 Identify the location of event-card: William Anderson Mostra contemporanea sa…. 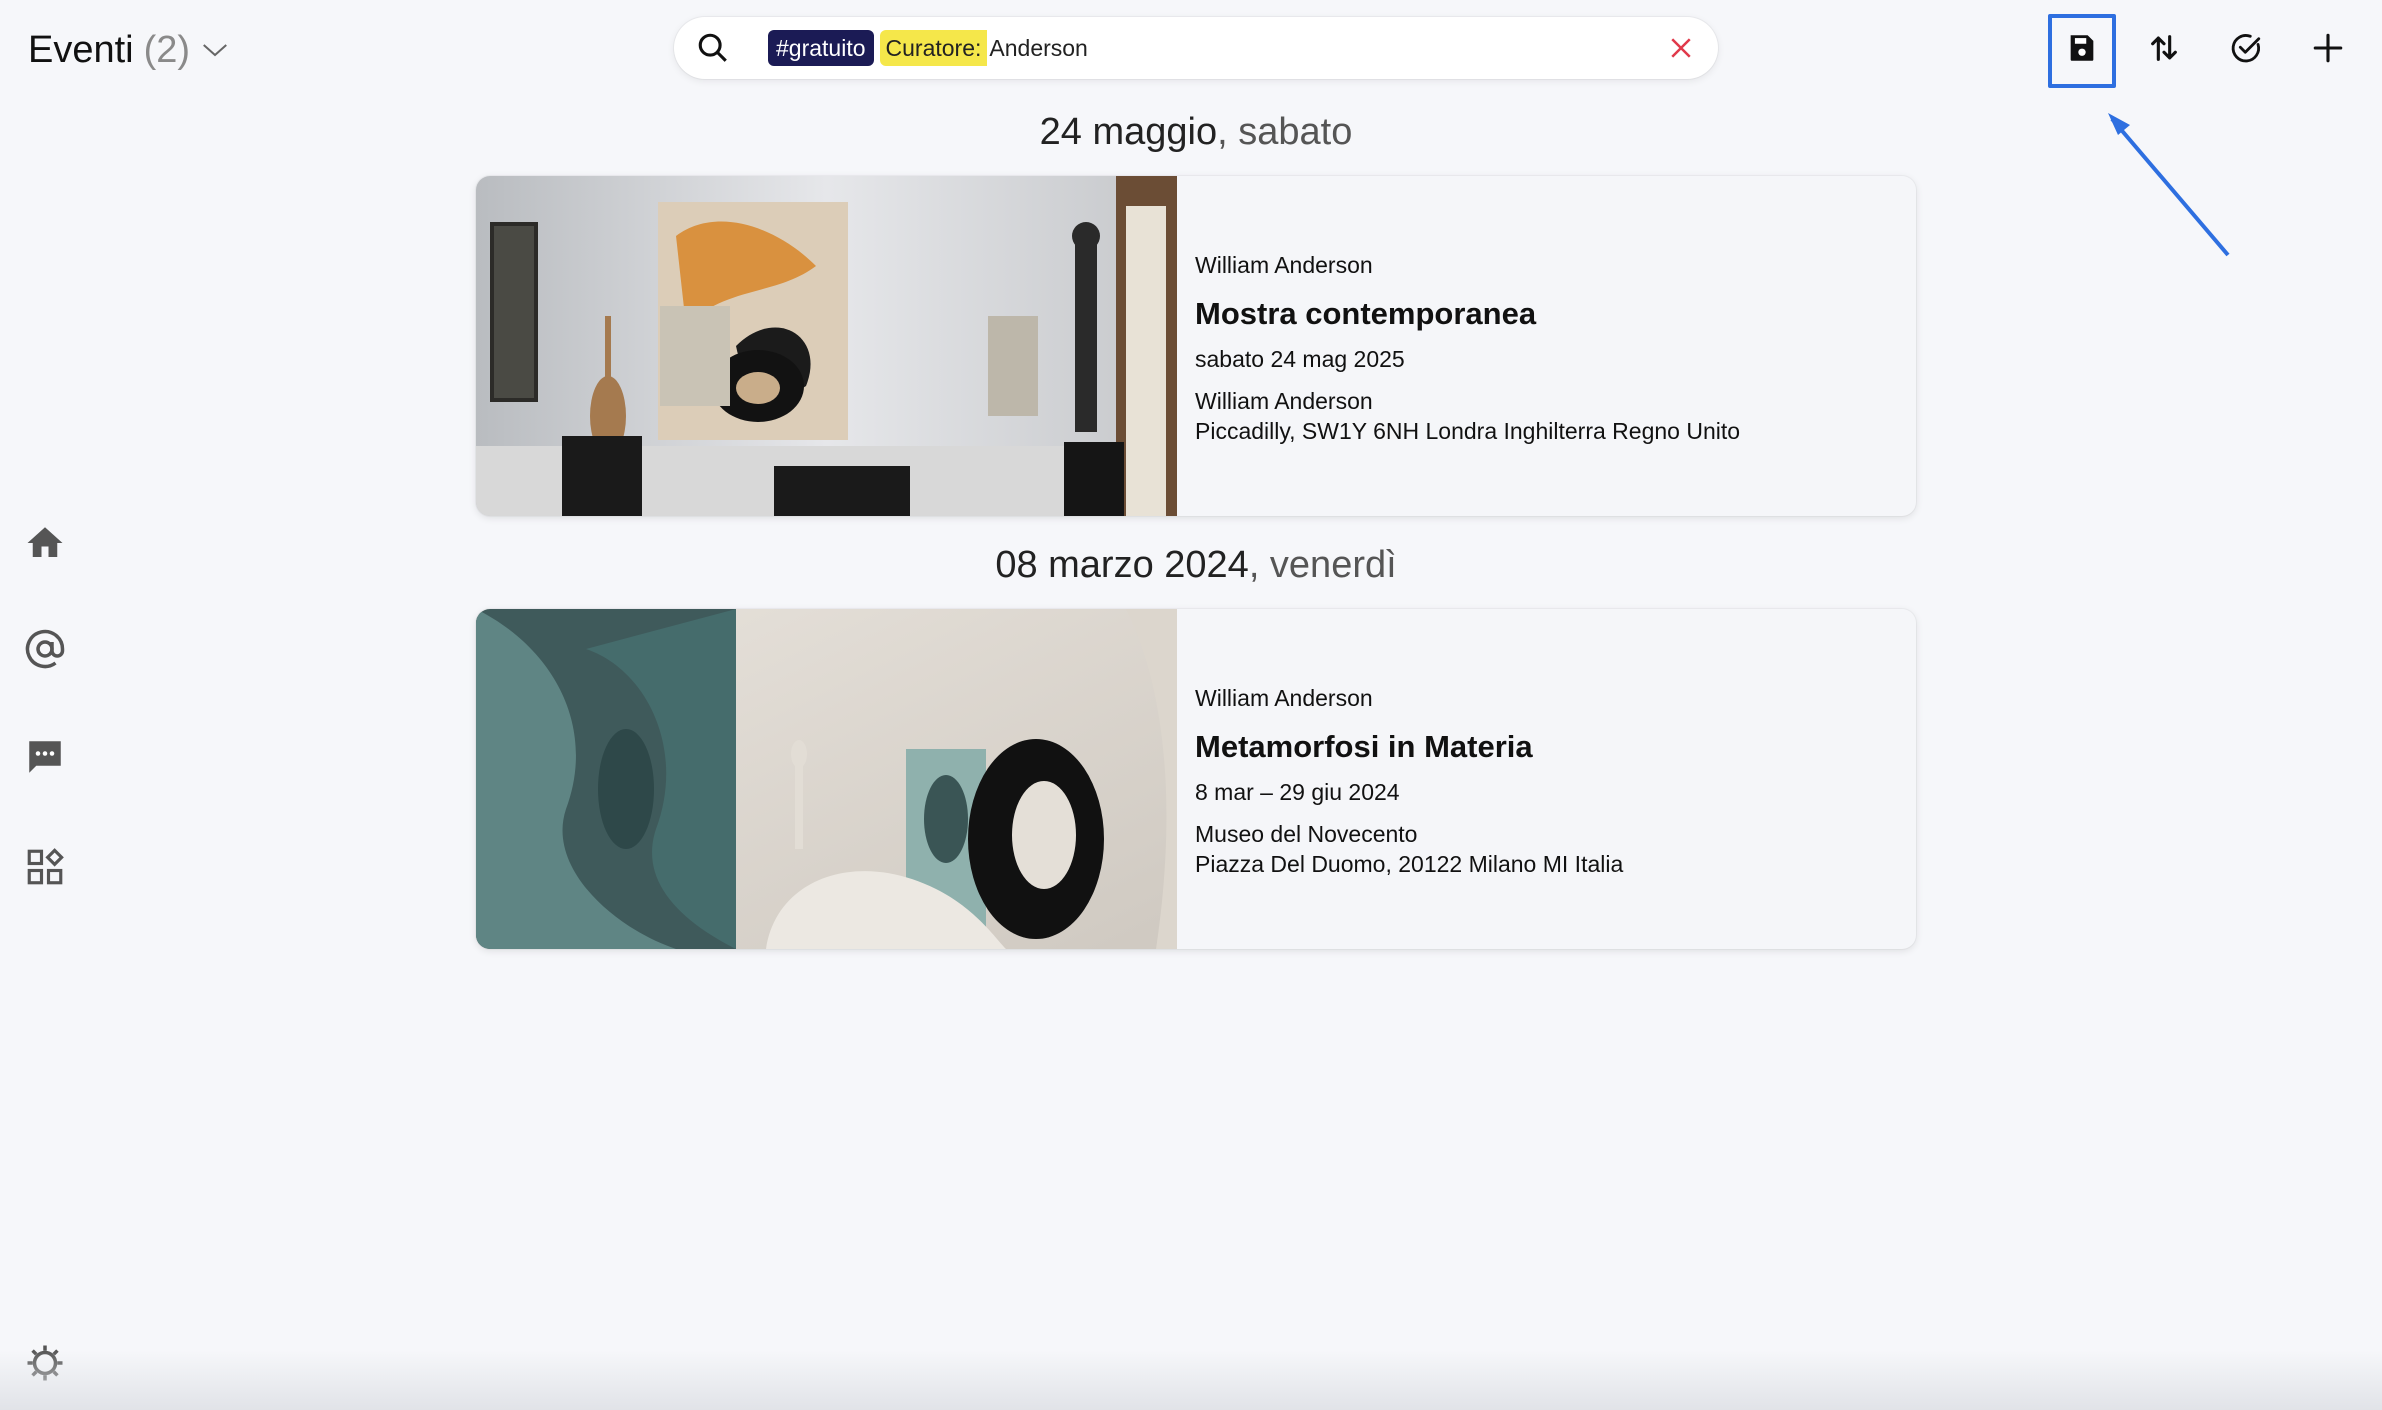
(1196, 346).